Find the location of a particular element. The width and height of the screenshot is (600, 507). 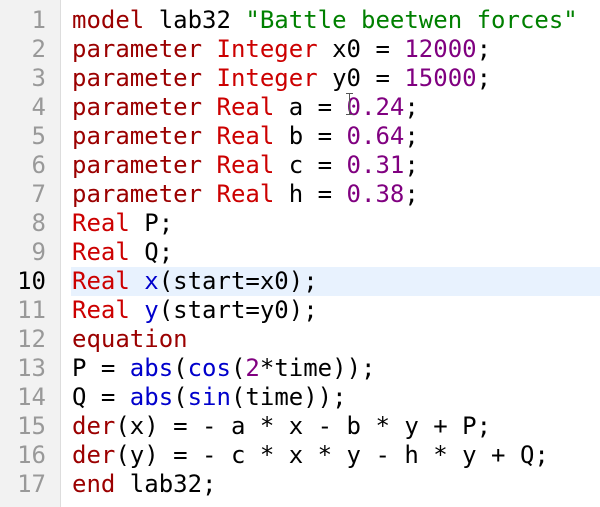

code-token-var: y is located at coordinates (151, 310).